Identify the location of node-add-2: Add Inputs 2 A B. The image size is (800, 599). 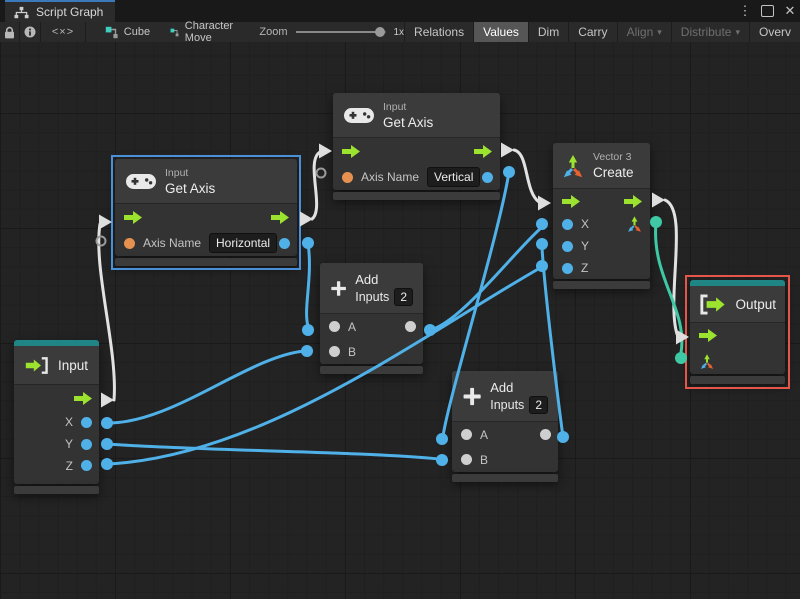
(505, 426).